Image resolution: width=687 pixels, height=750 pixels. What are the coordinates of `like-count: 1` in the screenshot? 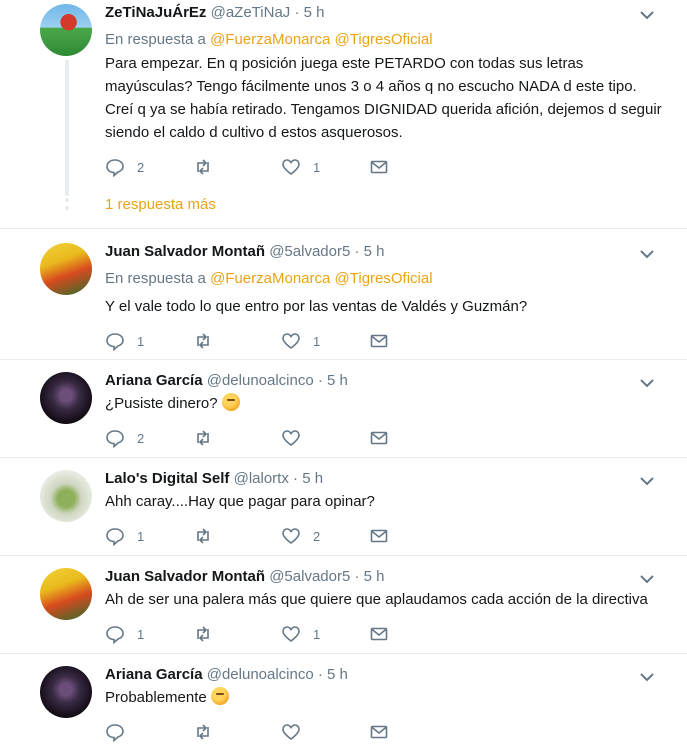 It's located at (317, 634).